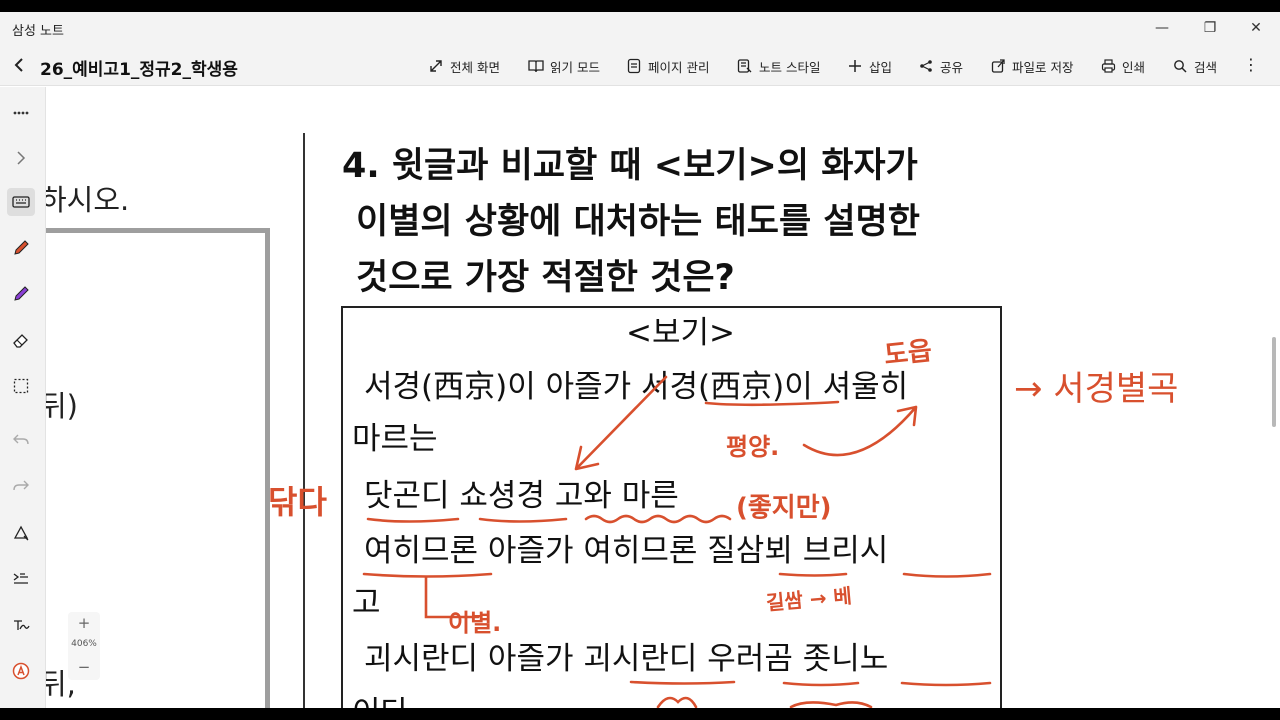  What do you see at coordinates (38, 31) in the screenshot?
I see `app-title: 삼성 노트` at bounding box center [38, 31].